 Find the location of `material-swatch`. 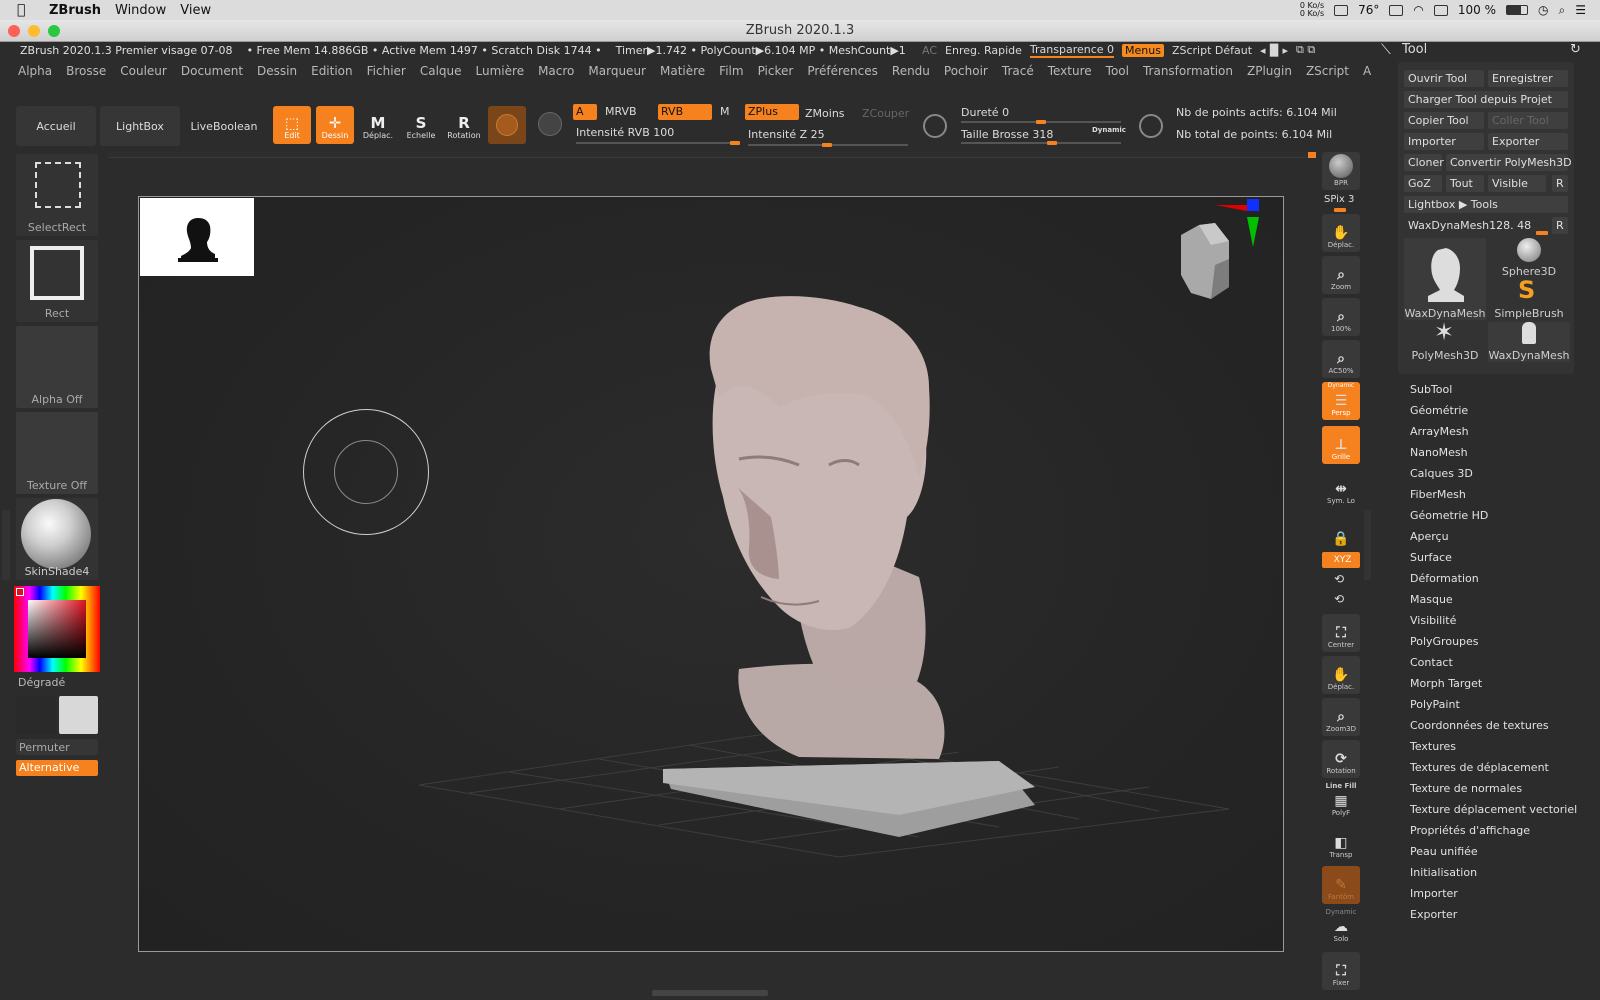

material-swatch is located at coordinates (507, 125).